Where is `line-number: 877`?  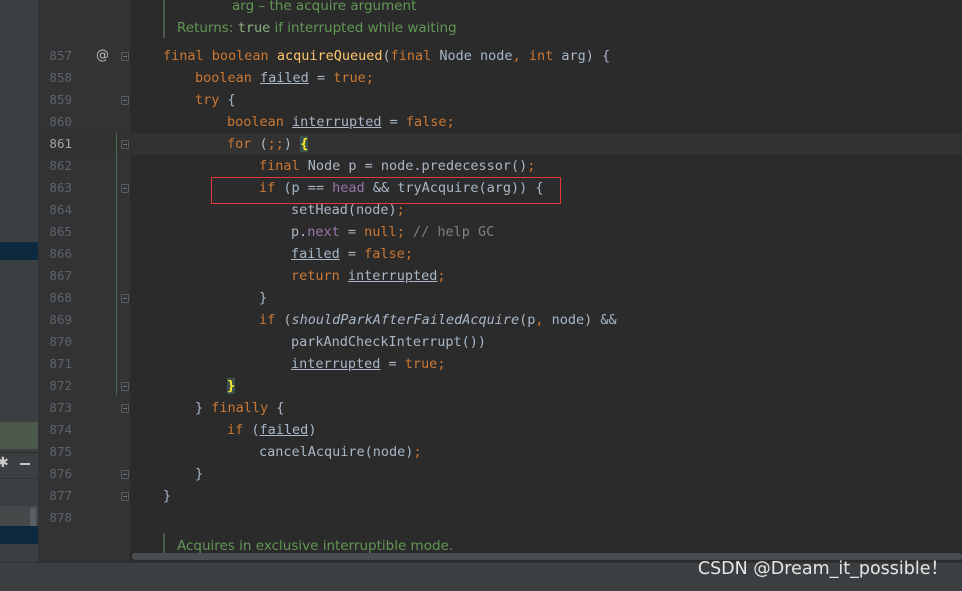 line-number: 877 is located at coordinates (55, 496).